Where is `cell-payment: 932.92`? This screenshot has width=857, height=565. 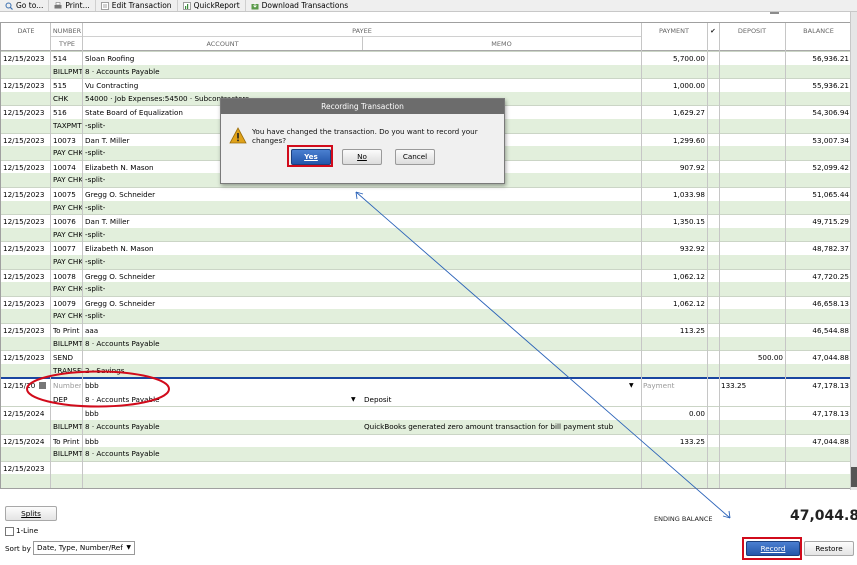
cell-payment: 932.92 is located at coordinates (692, 249).